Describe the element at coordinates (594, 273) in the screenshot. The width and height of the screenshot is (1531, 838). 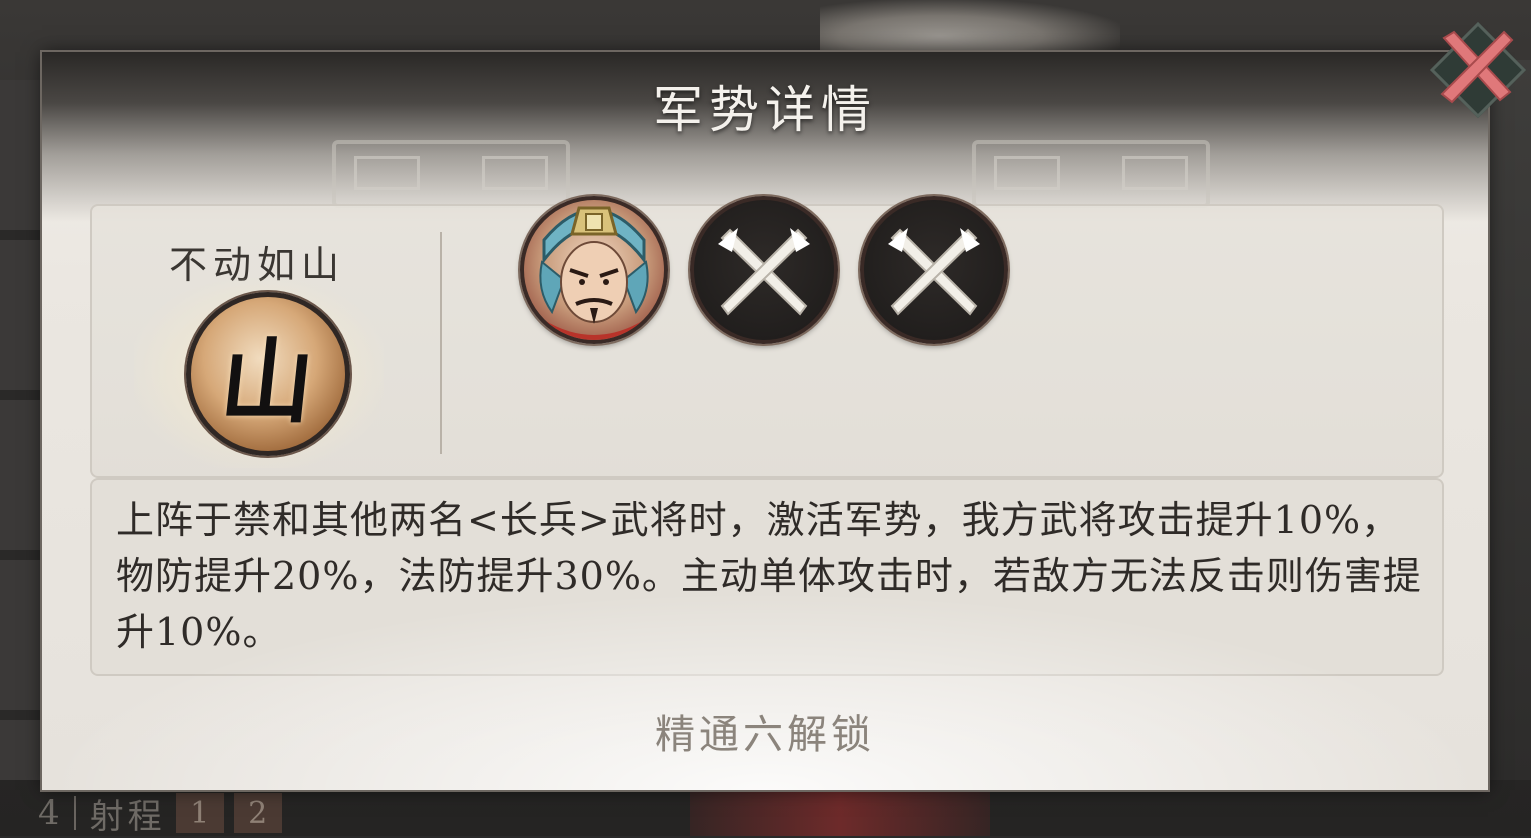
I see `general-portrait-icon` at that location.